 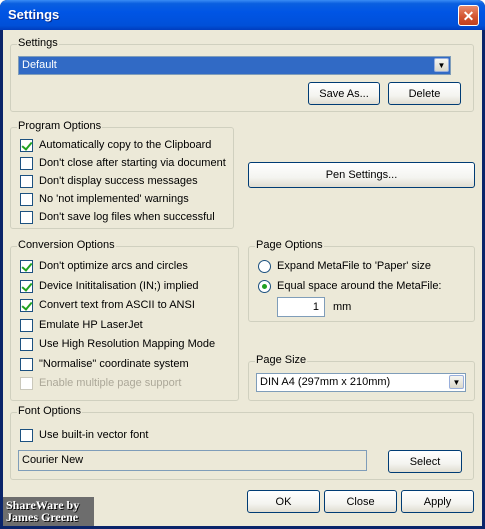 I want to click on page-size-select: DIN A4 (297mm x 210mm) ▼, so click(x=361, y=382).